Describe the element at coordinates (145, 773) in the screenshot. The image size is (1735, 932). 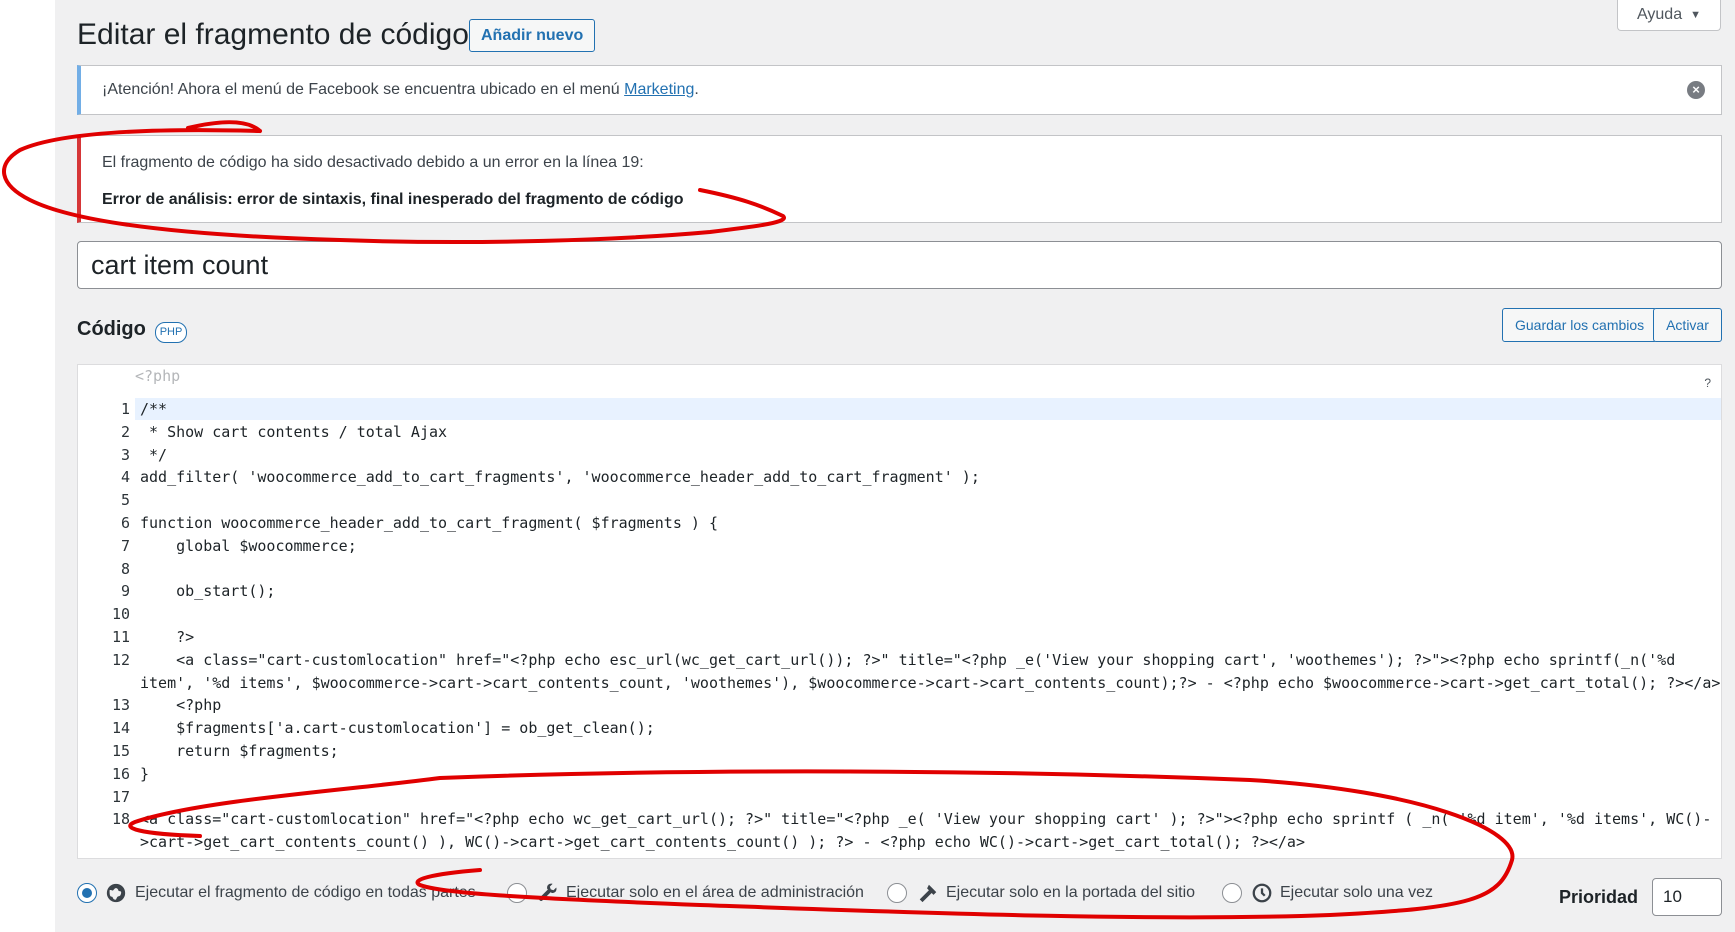
I see `code-text: }` at that location.